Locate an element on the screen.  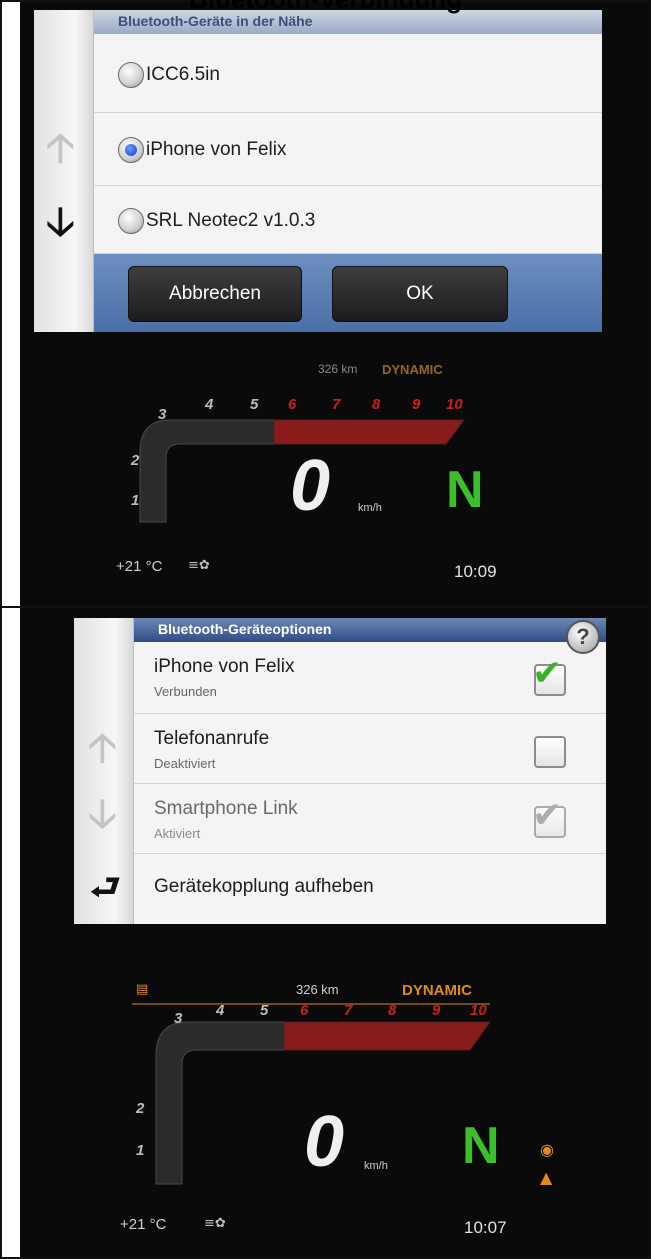
tachometer-bar is located at coordinates (302, 471).